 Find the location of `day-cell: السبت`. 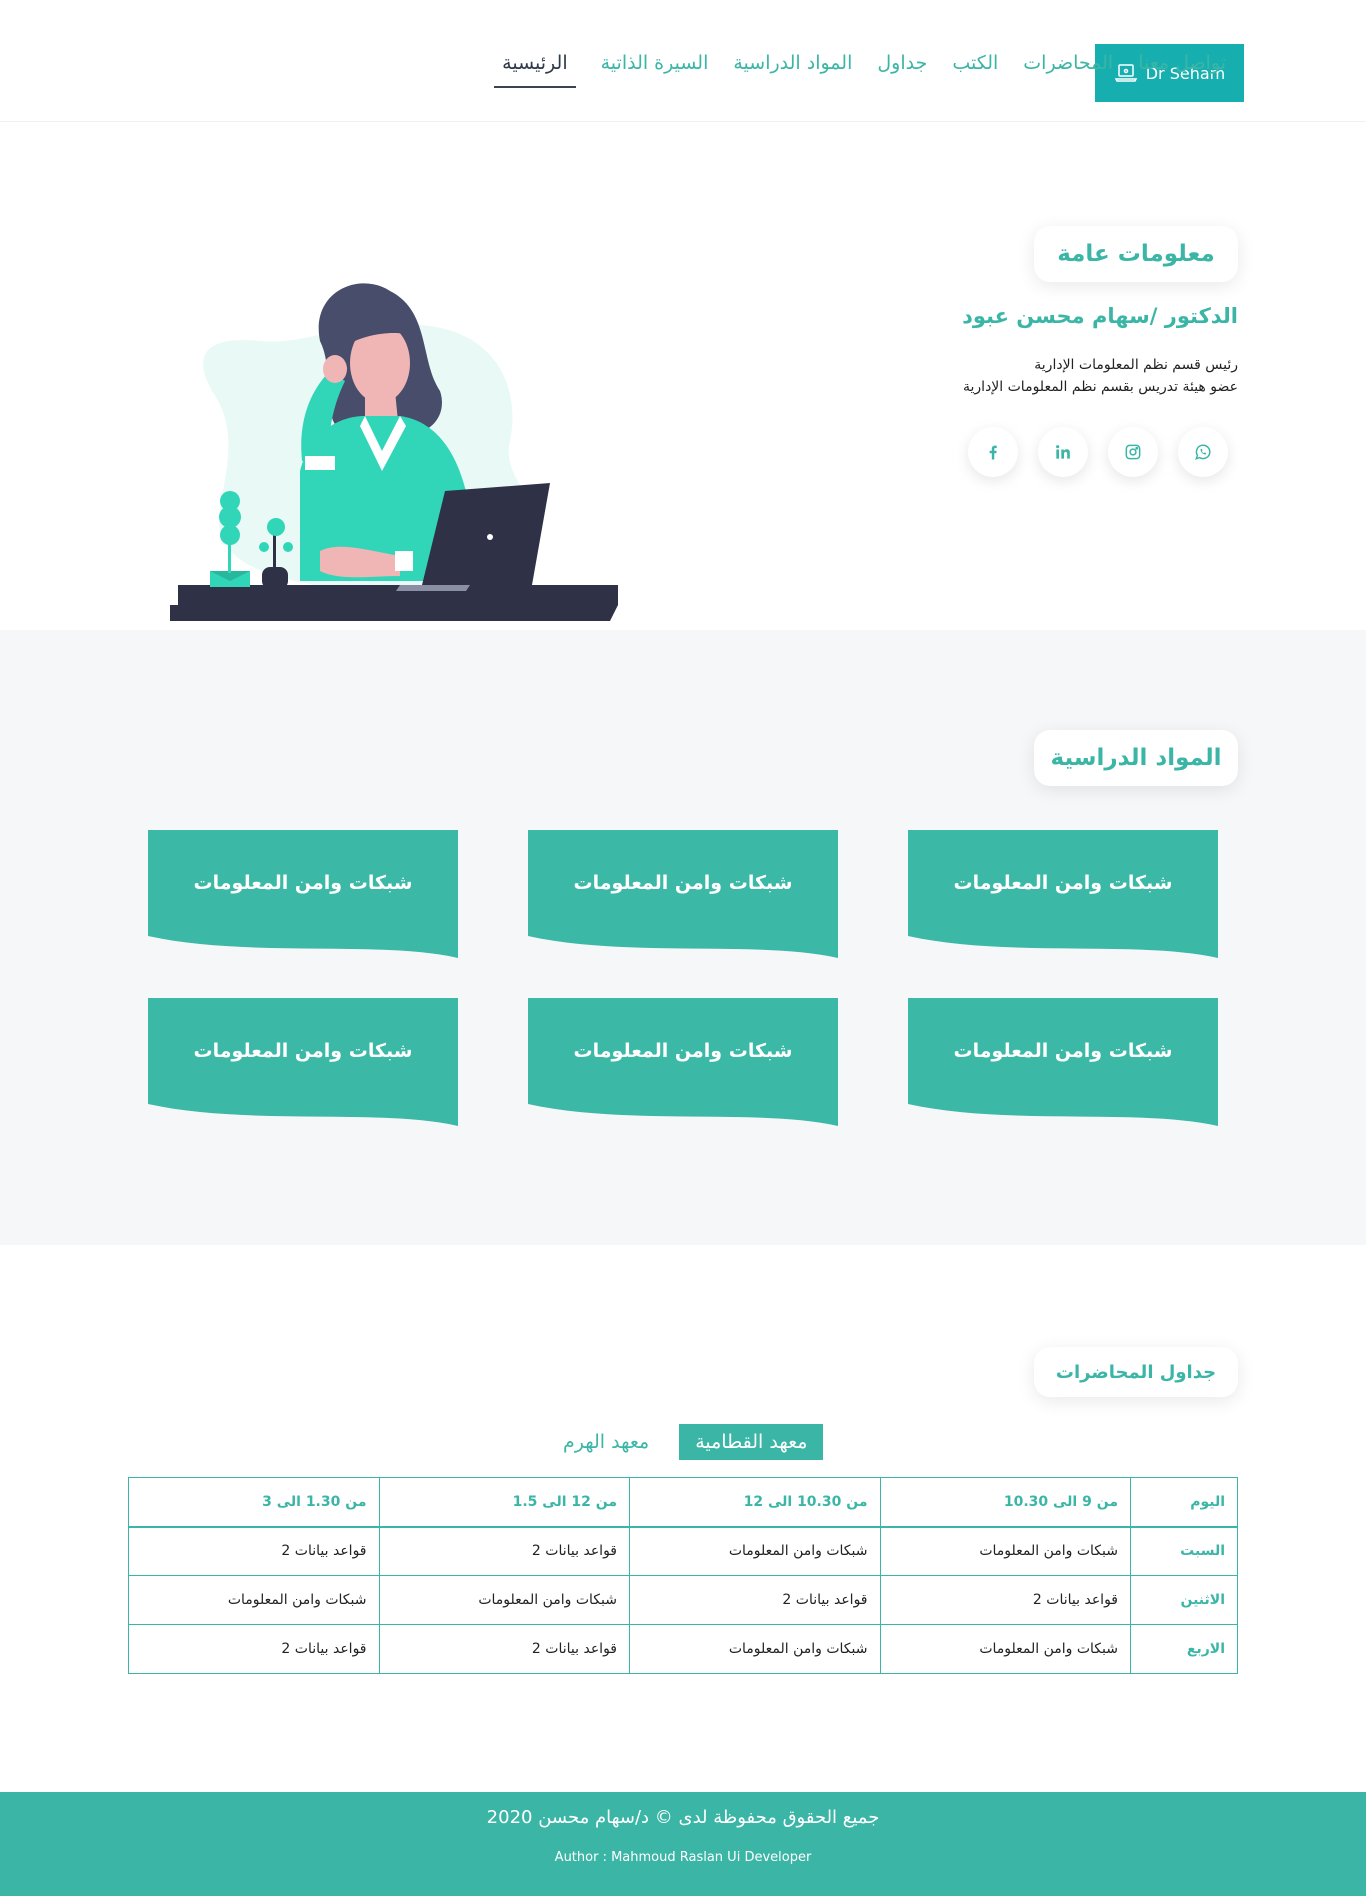

day-cell: السبت is located at coordinates (1184, 1551).